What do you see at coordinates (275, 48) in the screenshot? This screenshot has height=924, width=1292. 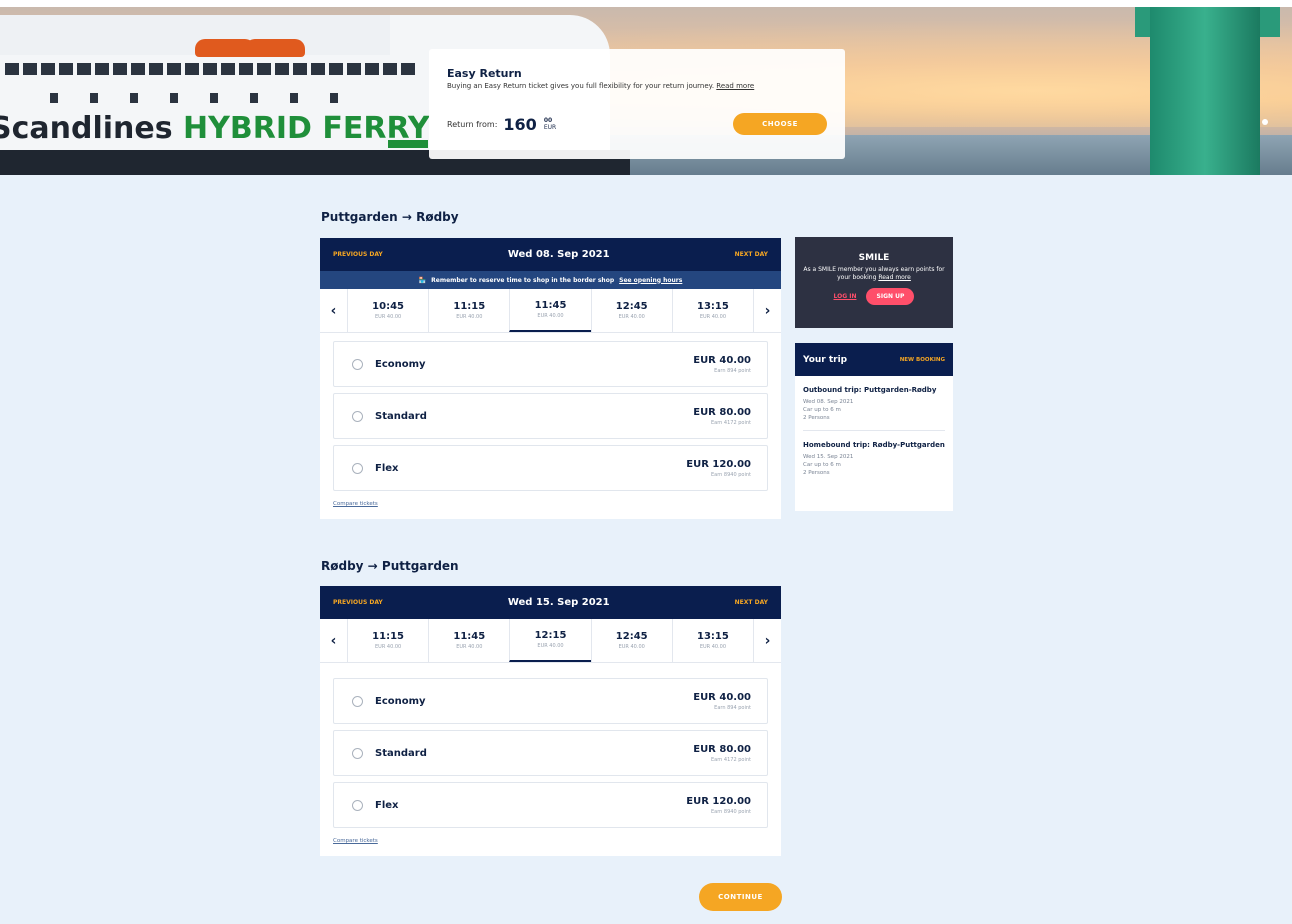 I see `lifeboat-shape` at bounding box center [275, 48].